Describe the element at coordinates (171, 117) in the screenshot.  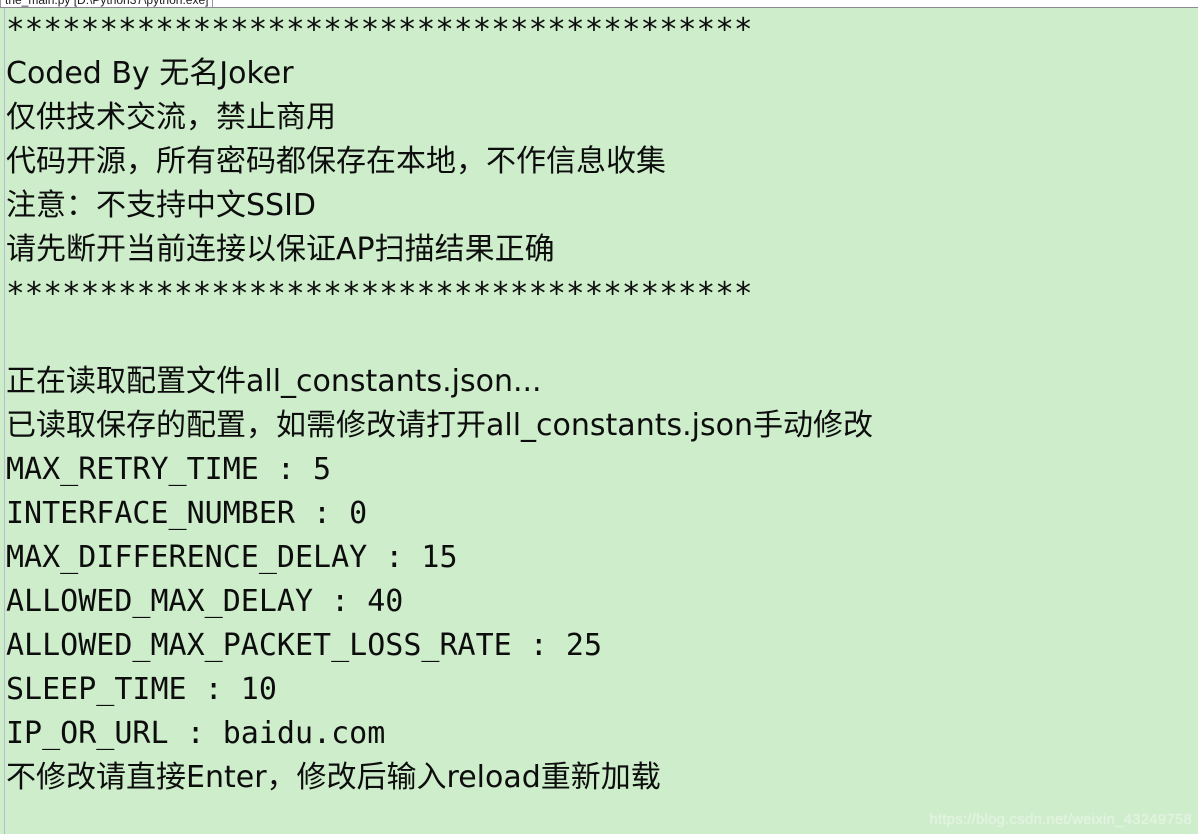
I see `console-line-banner-notice-1: 仅供技术交流，禁止商用` at that location.